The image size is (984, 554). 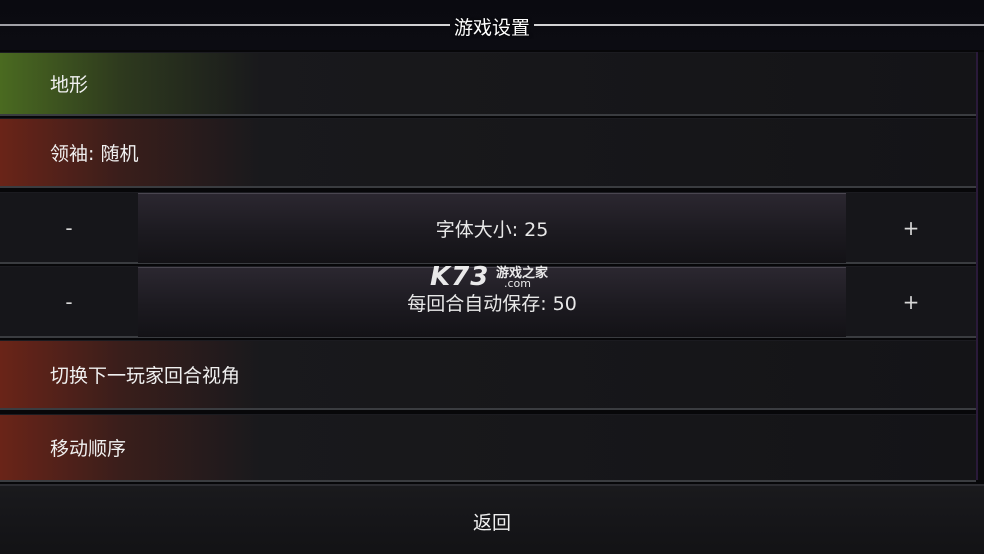 What do you see at coordinates (488, 375) in the screenshot?
I see `switch-view-button: 切换下一玩家回合视角` at bounding box center [488, 375].